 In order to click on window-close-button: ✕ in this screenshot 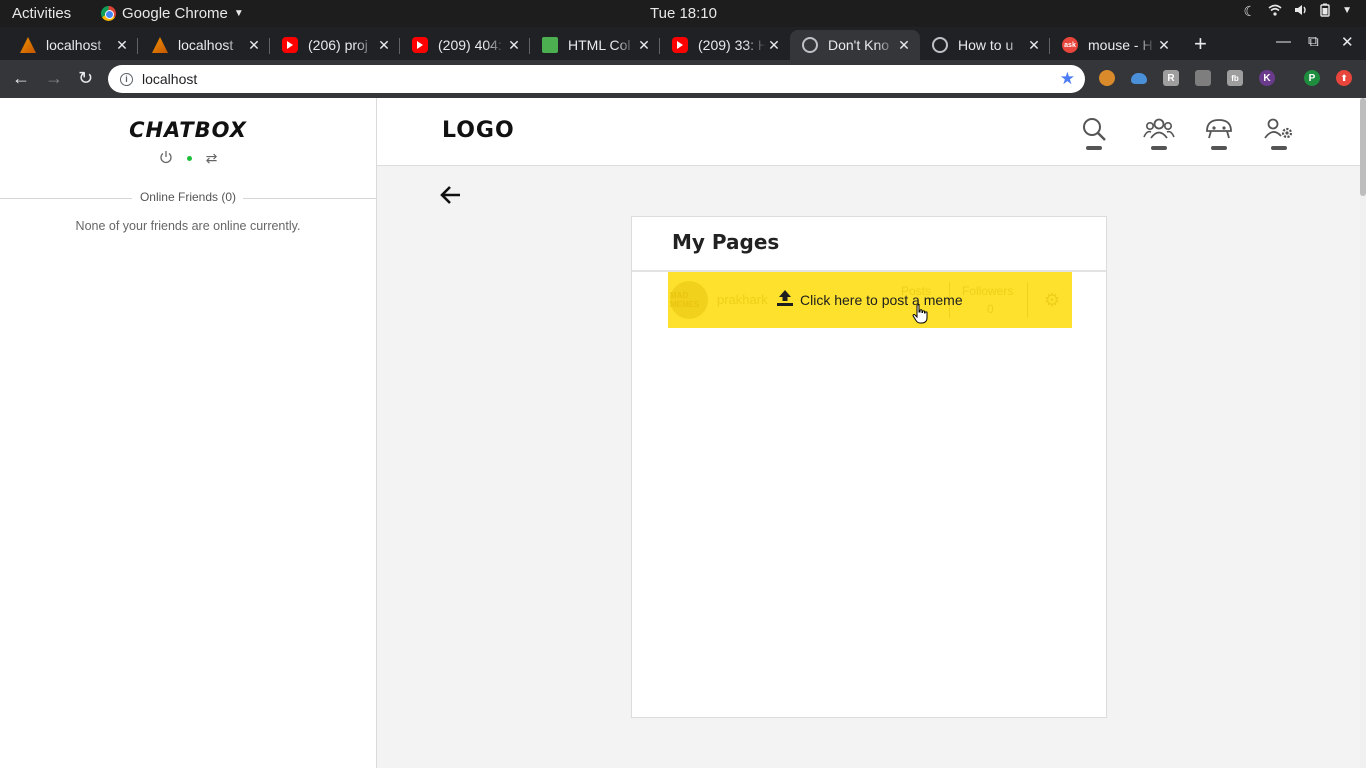, I will do `click(1347, 42)`.